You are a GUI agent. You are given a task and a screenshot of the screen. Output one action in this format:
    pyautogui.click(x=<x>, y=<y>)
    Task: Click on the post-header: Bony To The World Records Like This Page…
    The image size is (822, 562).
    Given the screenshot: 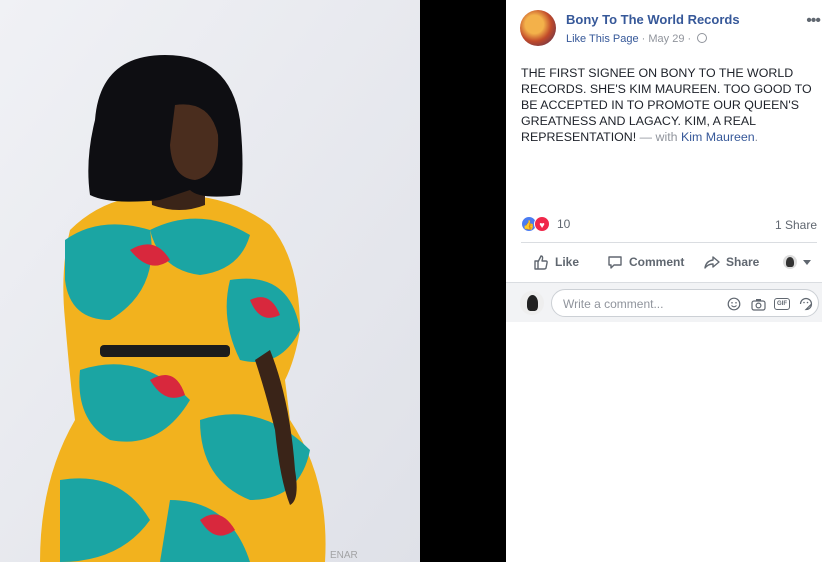 What is the action you would take?
    pyautogui.click(x=670, y=30)
    